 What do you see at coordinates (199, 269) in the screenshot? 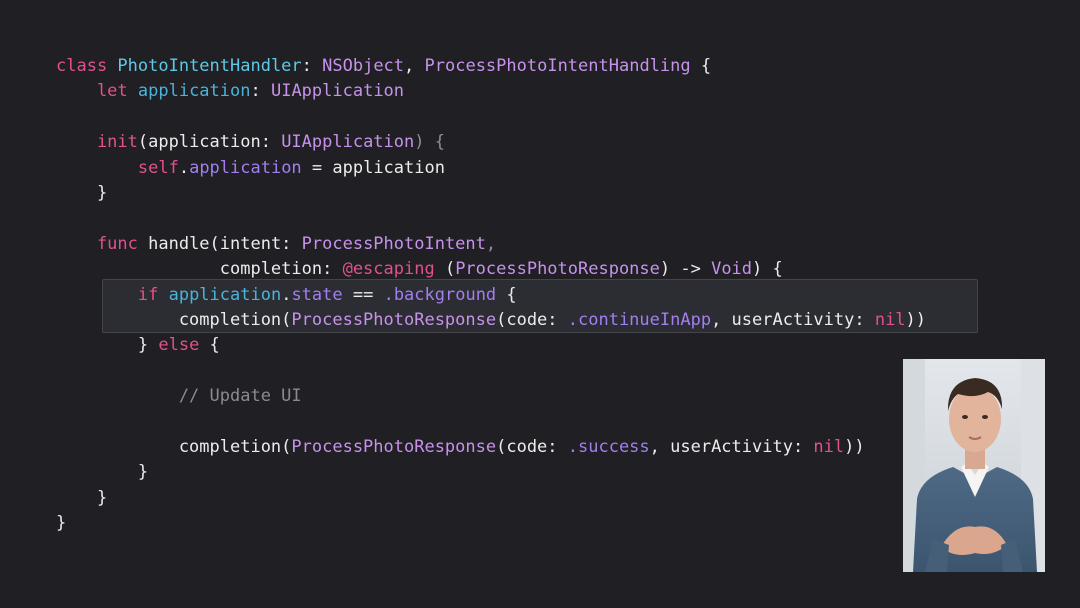
I see `code-token: completion:` at bounding box center [199, 269].